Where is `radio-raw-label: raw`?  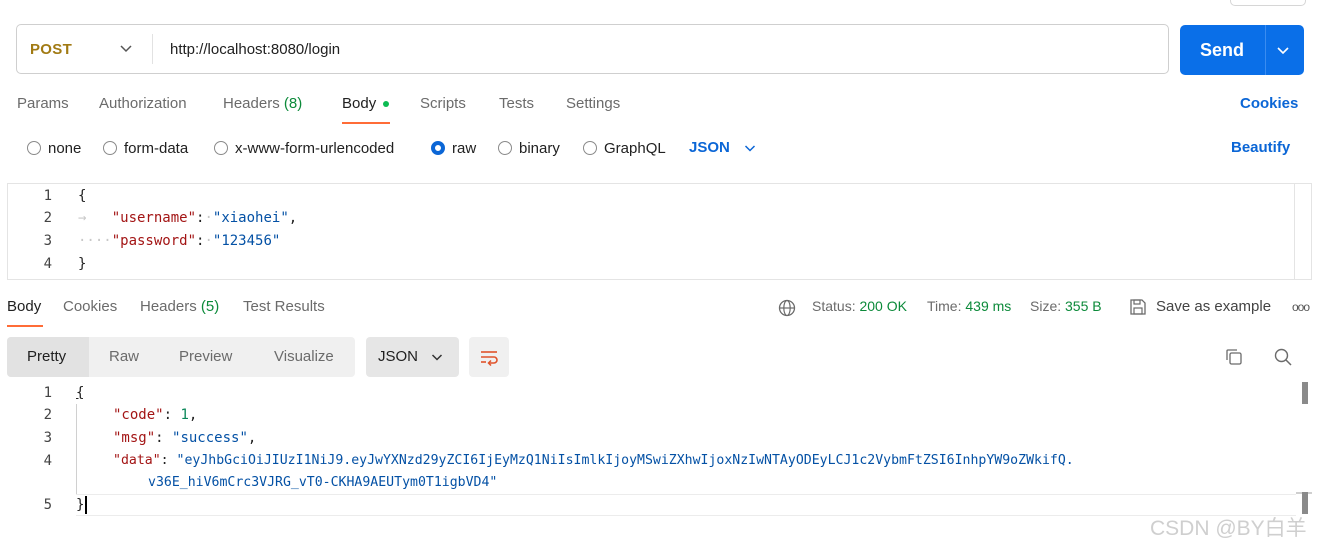 radio-raw-label: raw is located at coordinates (464, 148).